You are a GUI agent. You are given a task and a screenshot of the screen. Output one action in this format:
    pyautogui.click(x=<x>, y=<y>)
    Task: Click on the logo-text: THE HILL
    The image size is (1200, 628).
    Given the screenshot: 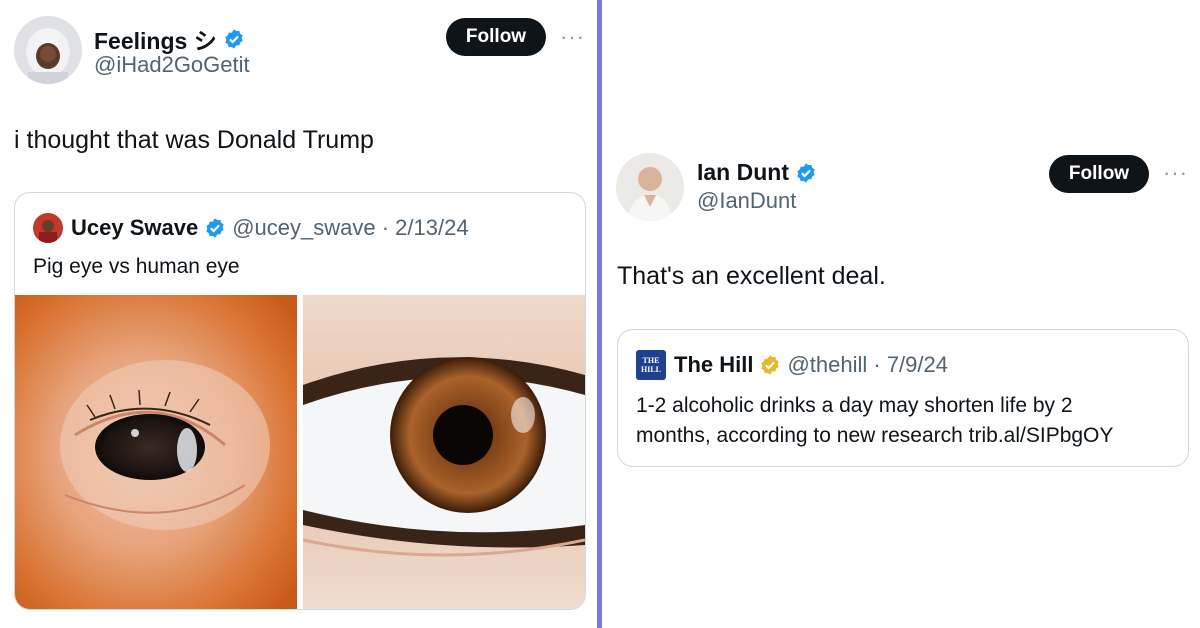 What is the action you would take?
    pyautogui.click(x=650, y=365)
    